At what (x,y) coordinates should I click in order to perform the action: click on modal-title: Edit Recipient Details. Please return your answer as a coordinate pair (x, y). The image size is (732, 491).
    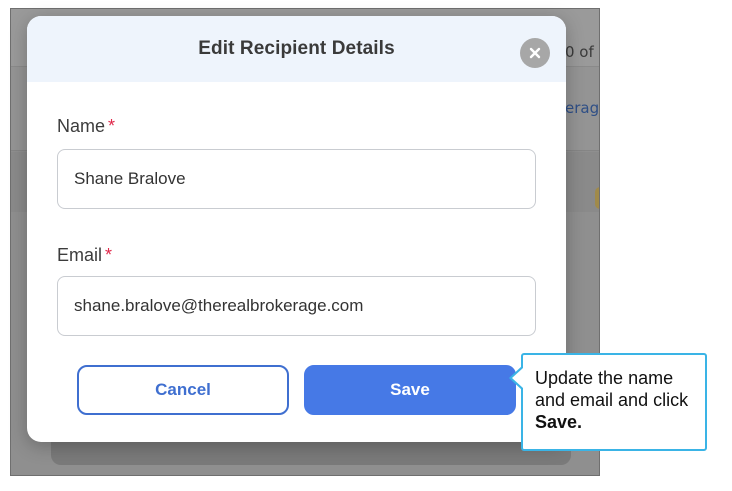
    Looking at the image, I should click on (296, 48).